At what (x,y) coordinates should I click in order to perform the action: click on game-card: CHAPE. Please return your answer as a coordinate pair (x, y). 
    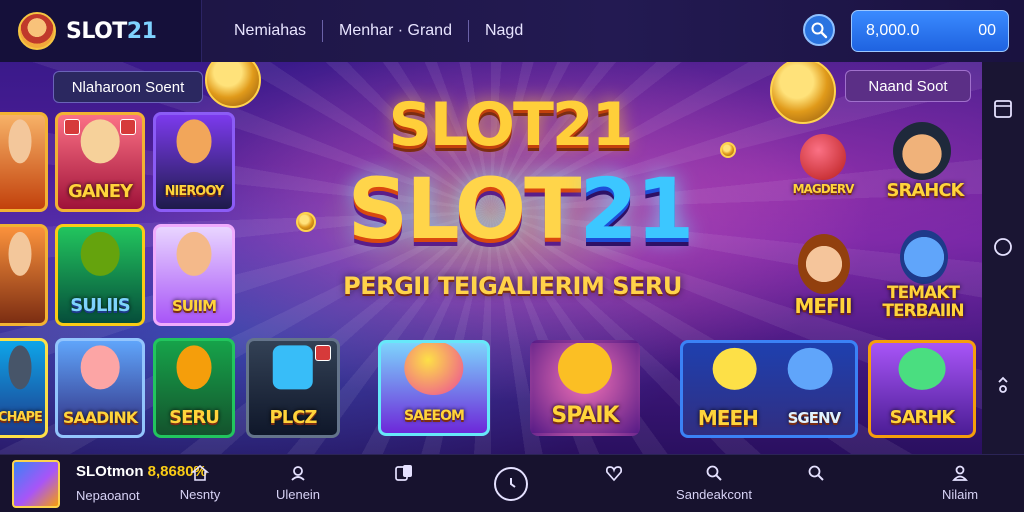
    Looking at the image, I should click on (24, 388).